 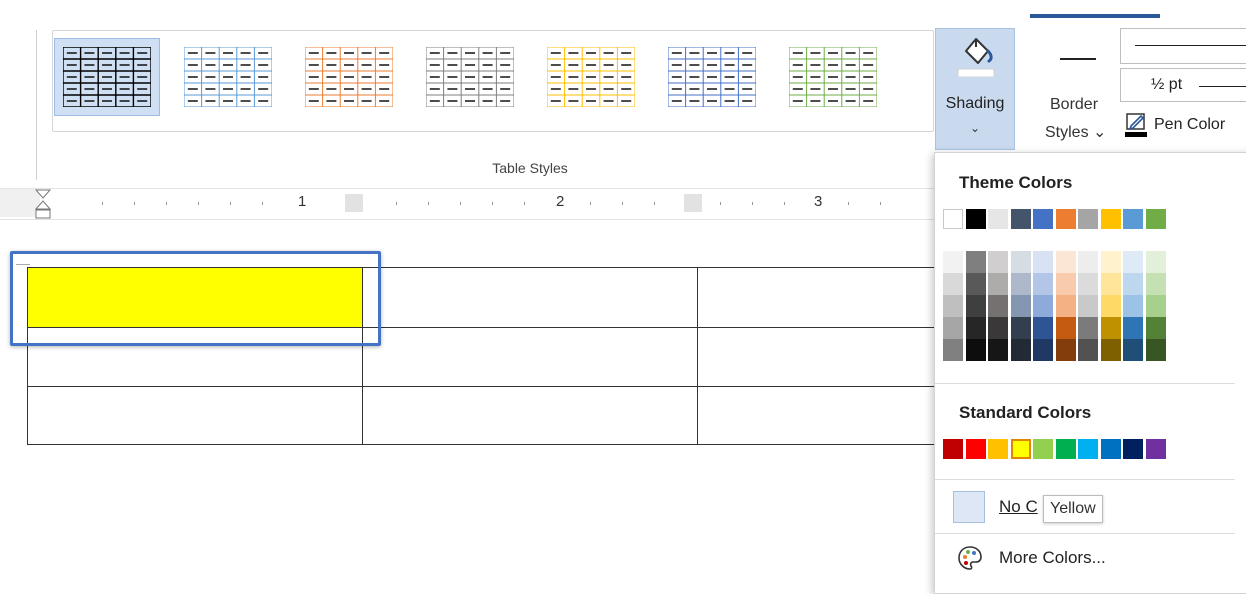 I want to click on line-weight-dropdown: ½ pt, so click(x=1183, y=85).